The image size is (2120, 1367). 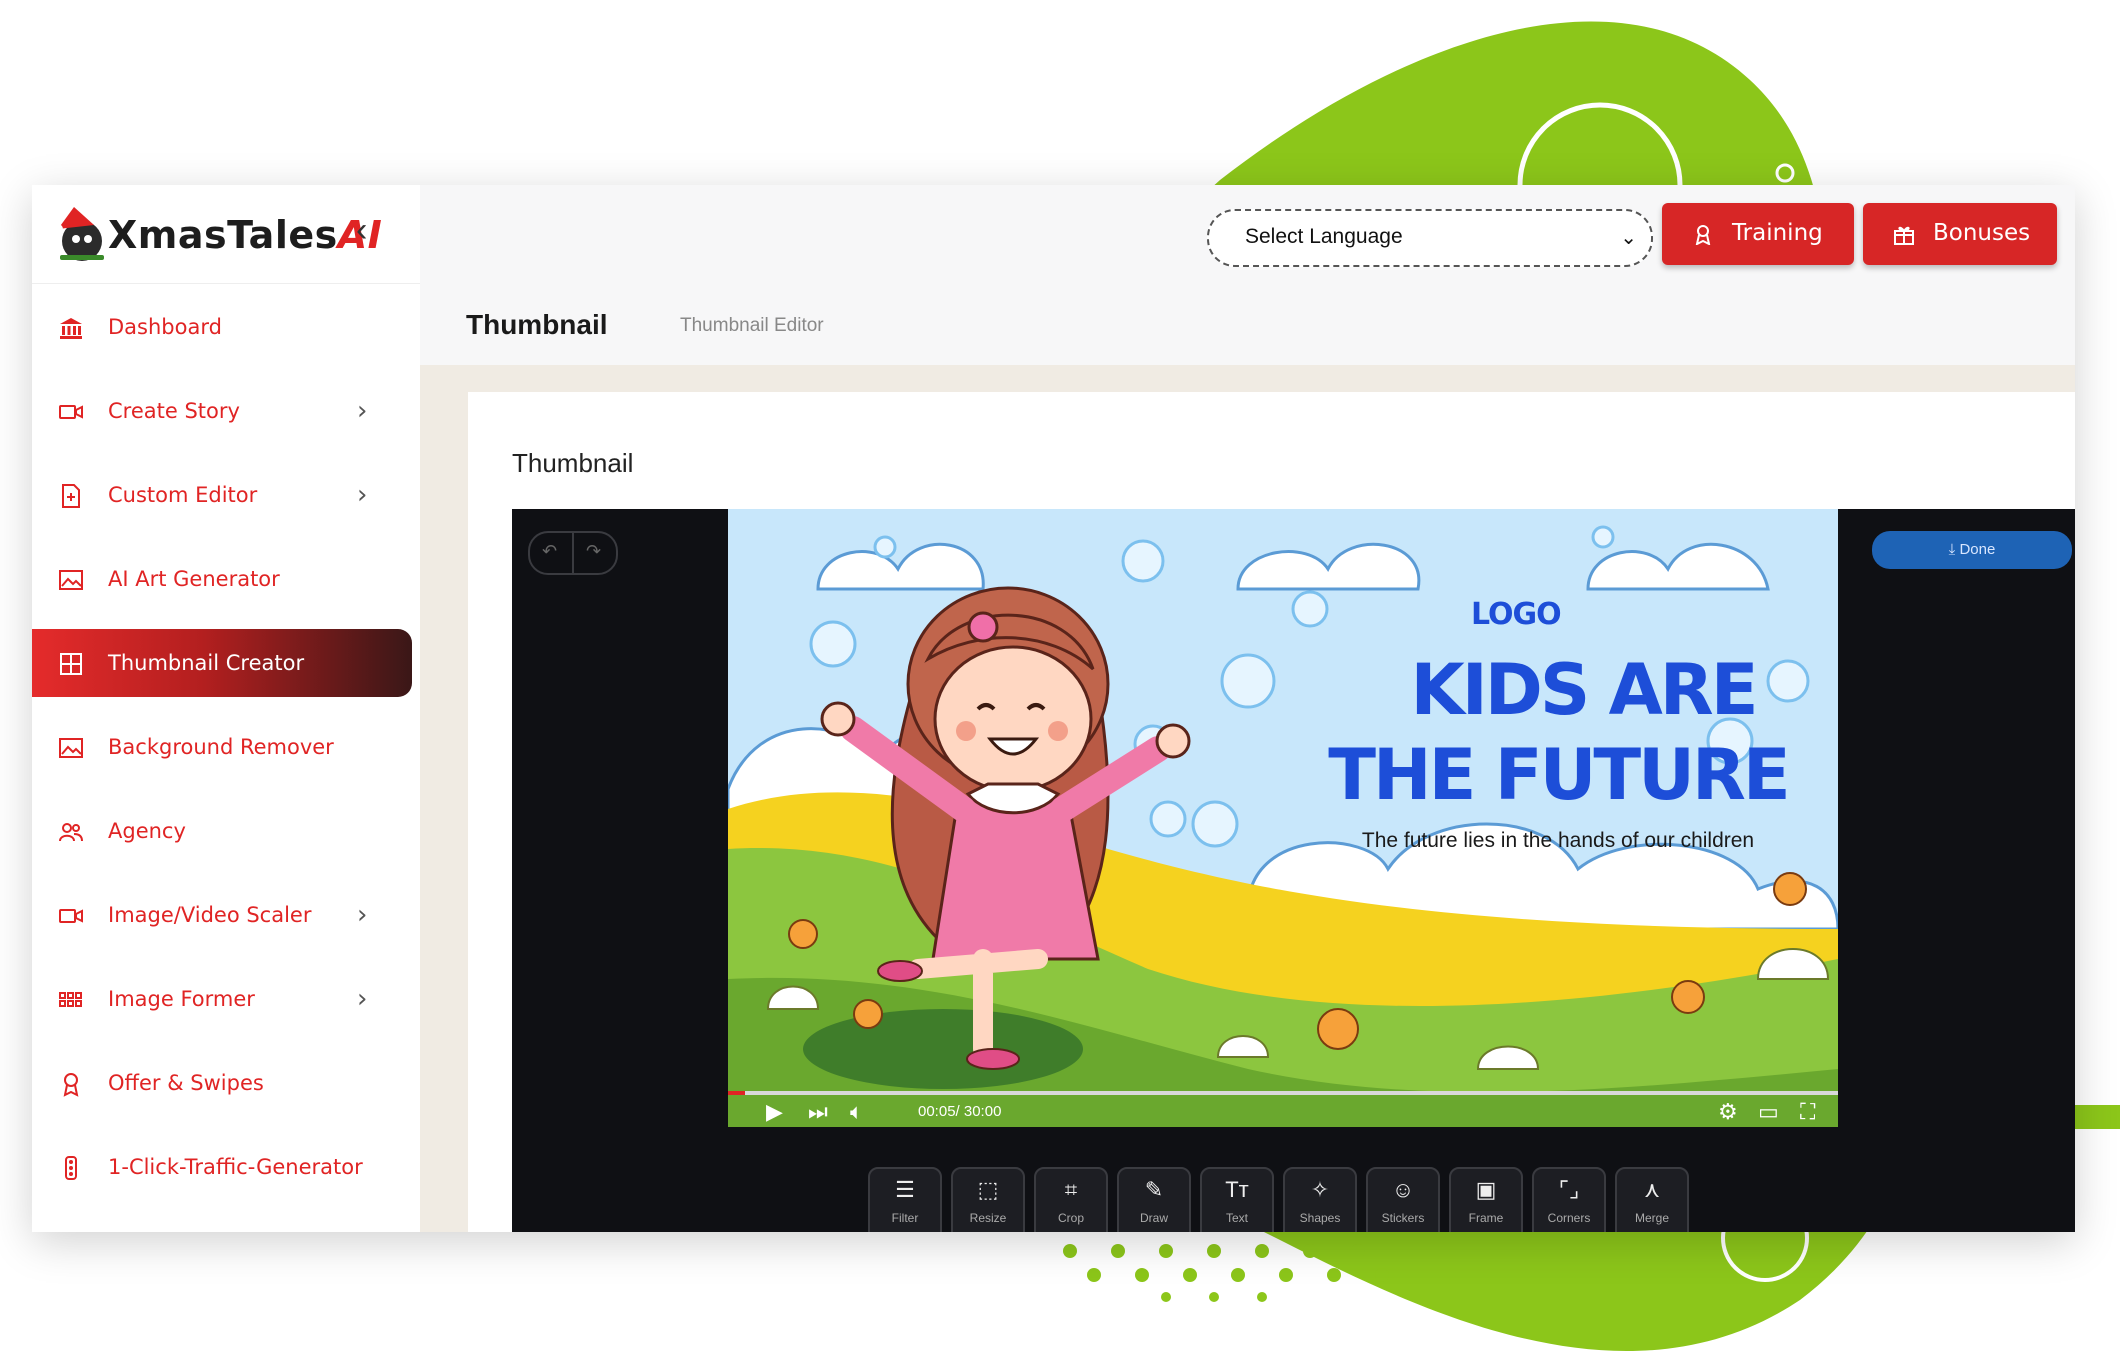 I want to click on tool-label: Frame, so click(x=1486, y=1218).